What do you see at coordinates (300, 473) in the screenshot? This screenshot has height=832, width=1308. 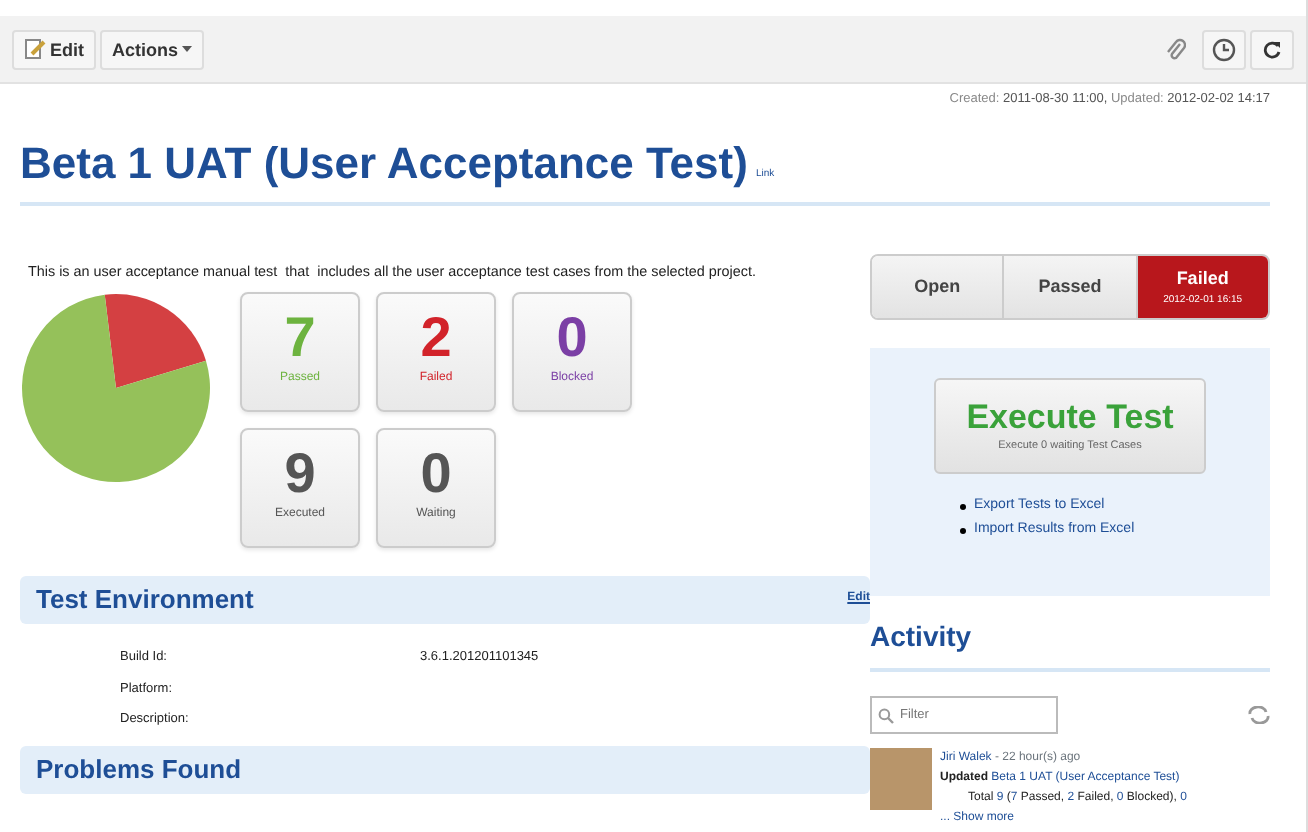 I see `stat-count: 9` at bounding box center [300, 473].